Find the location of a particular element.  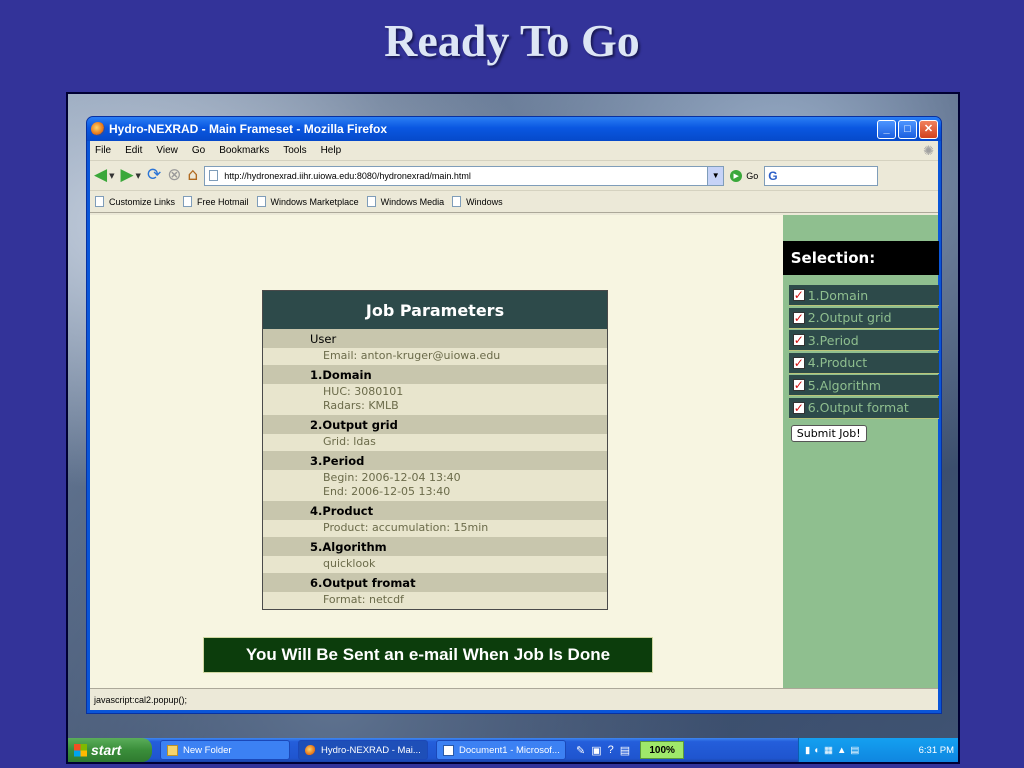

go-button: ▶ Go is located at coordinates (744, 175).